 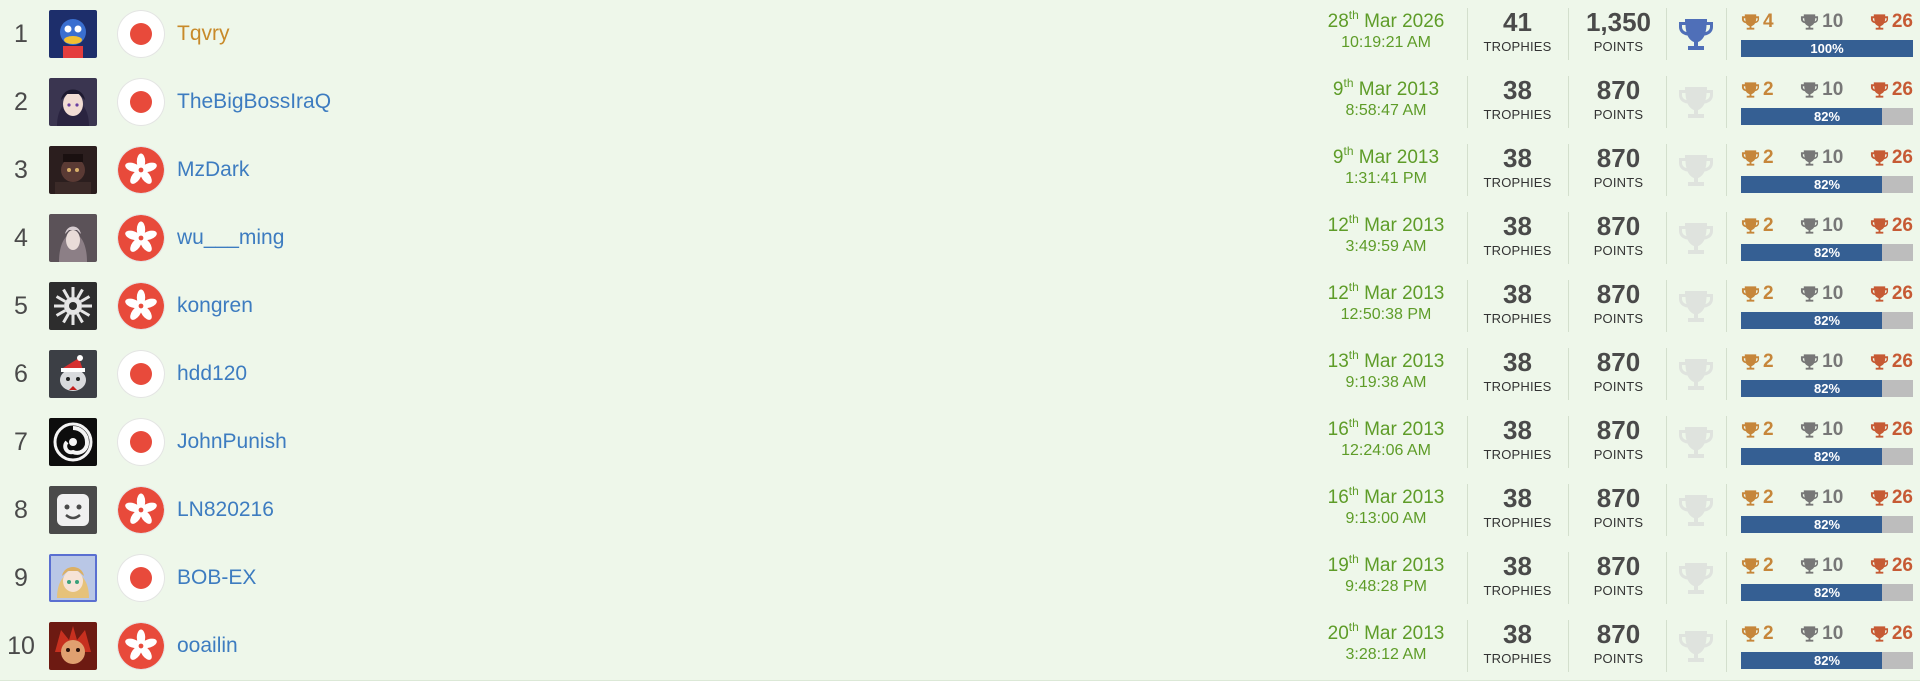 I want to click on earned-time: 9:48:28 PM, so click(x=1386, y=586).